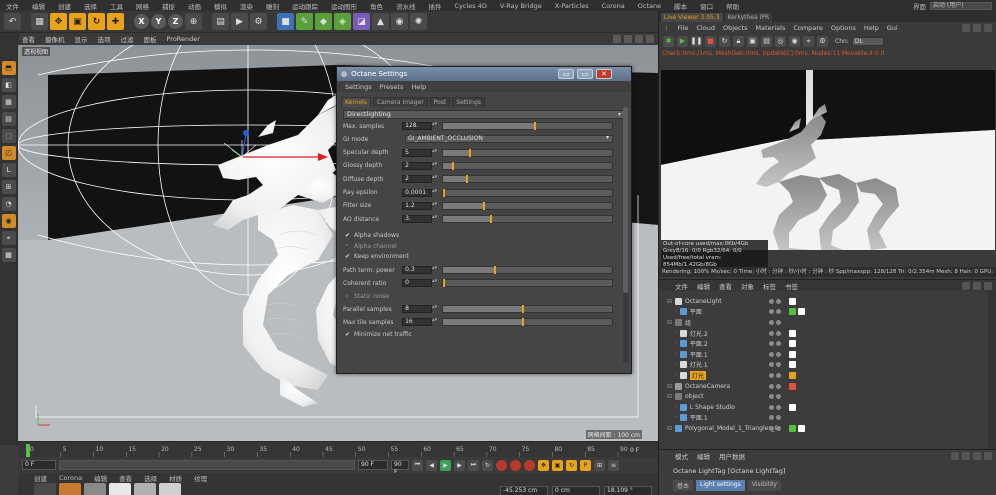  I want to click on timeline-menu-icon: ≡, so click(613, 465).